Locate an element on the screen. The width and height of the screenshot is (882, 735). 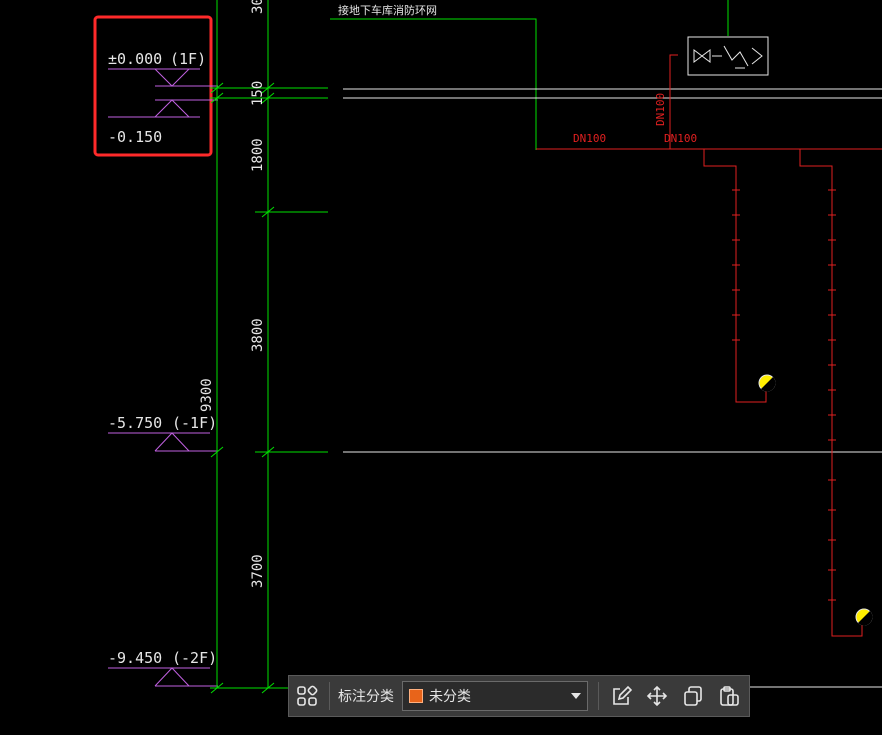
dim-text-9300: 9300 is located at coordinates (207, 395).